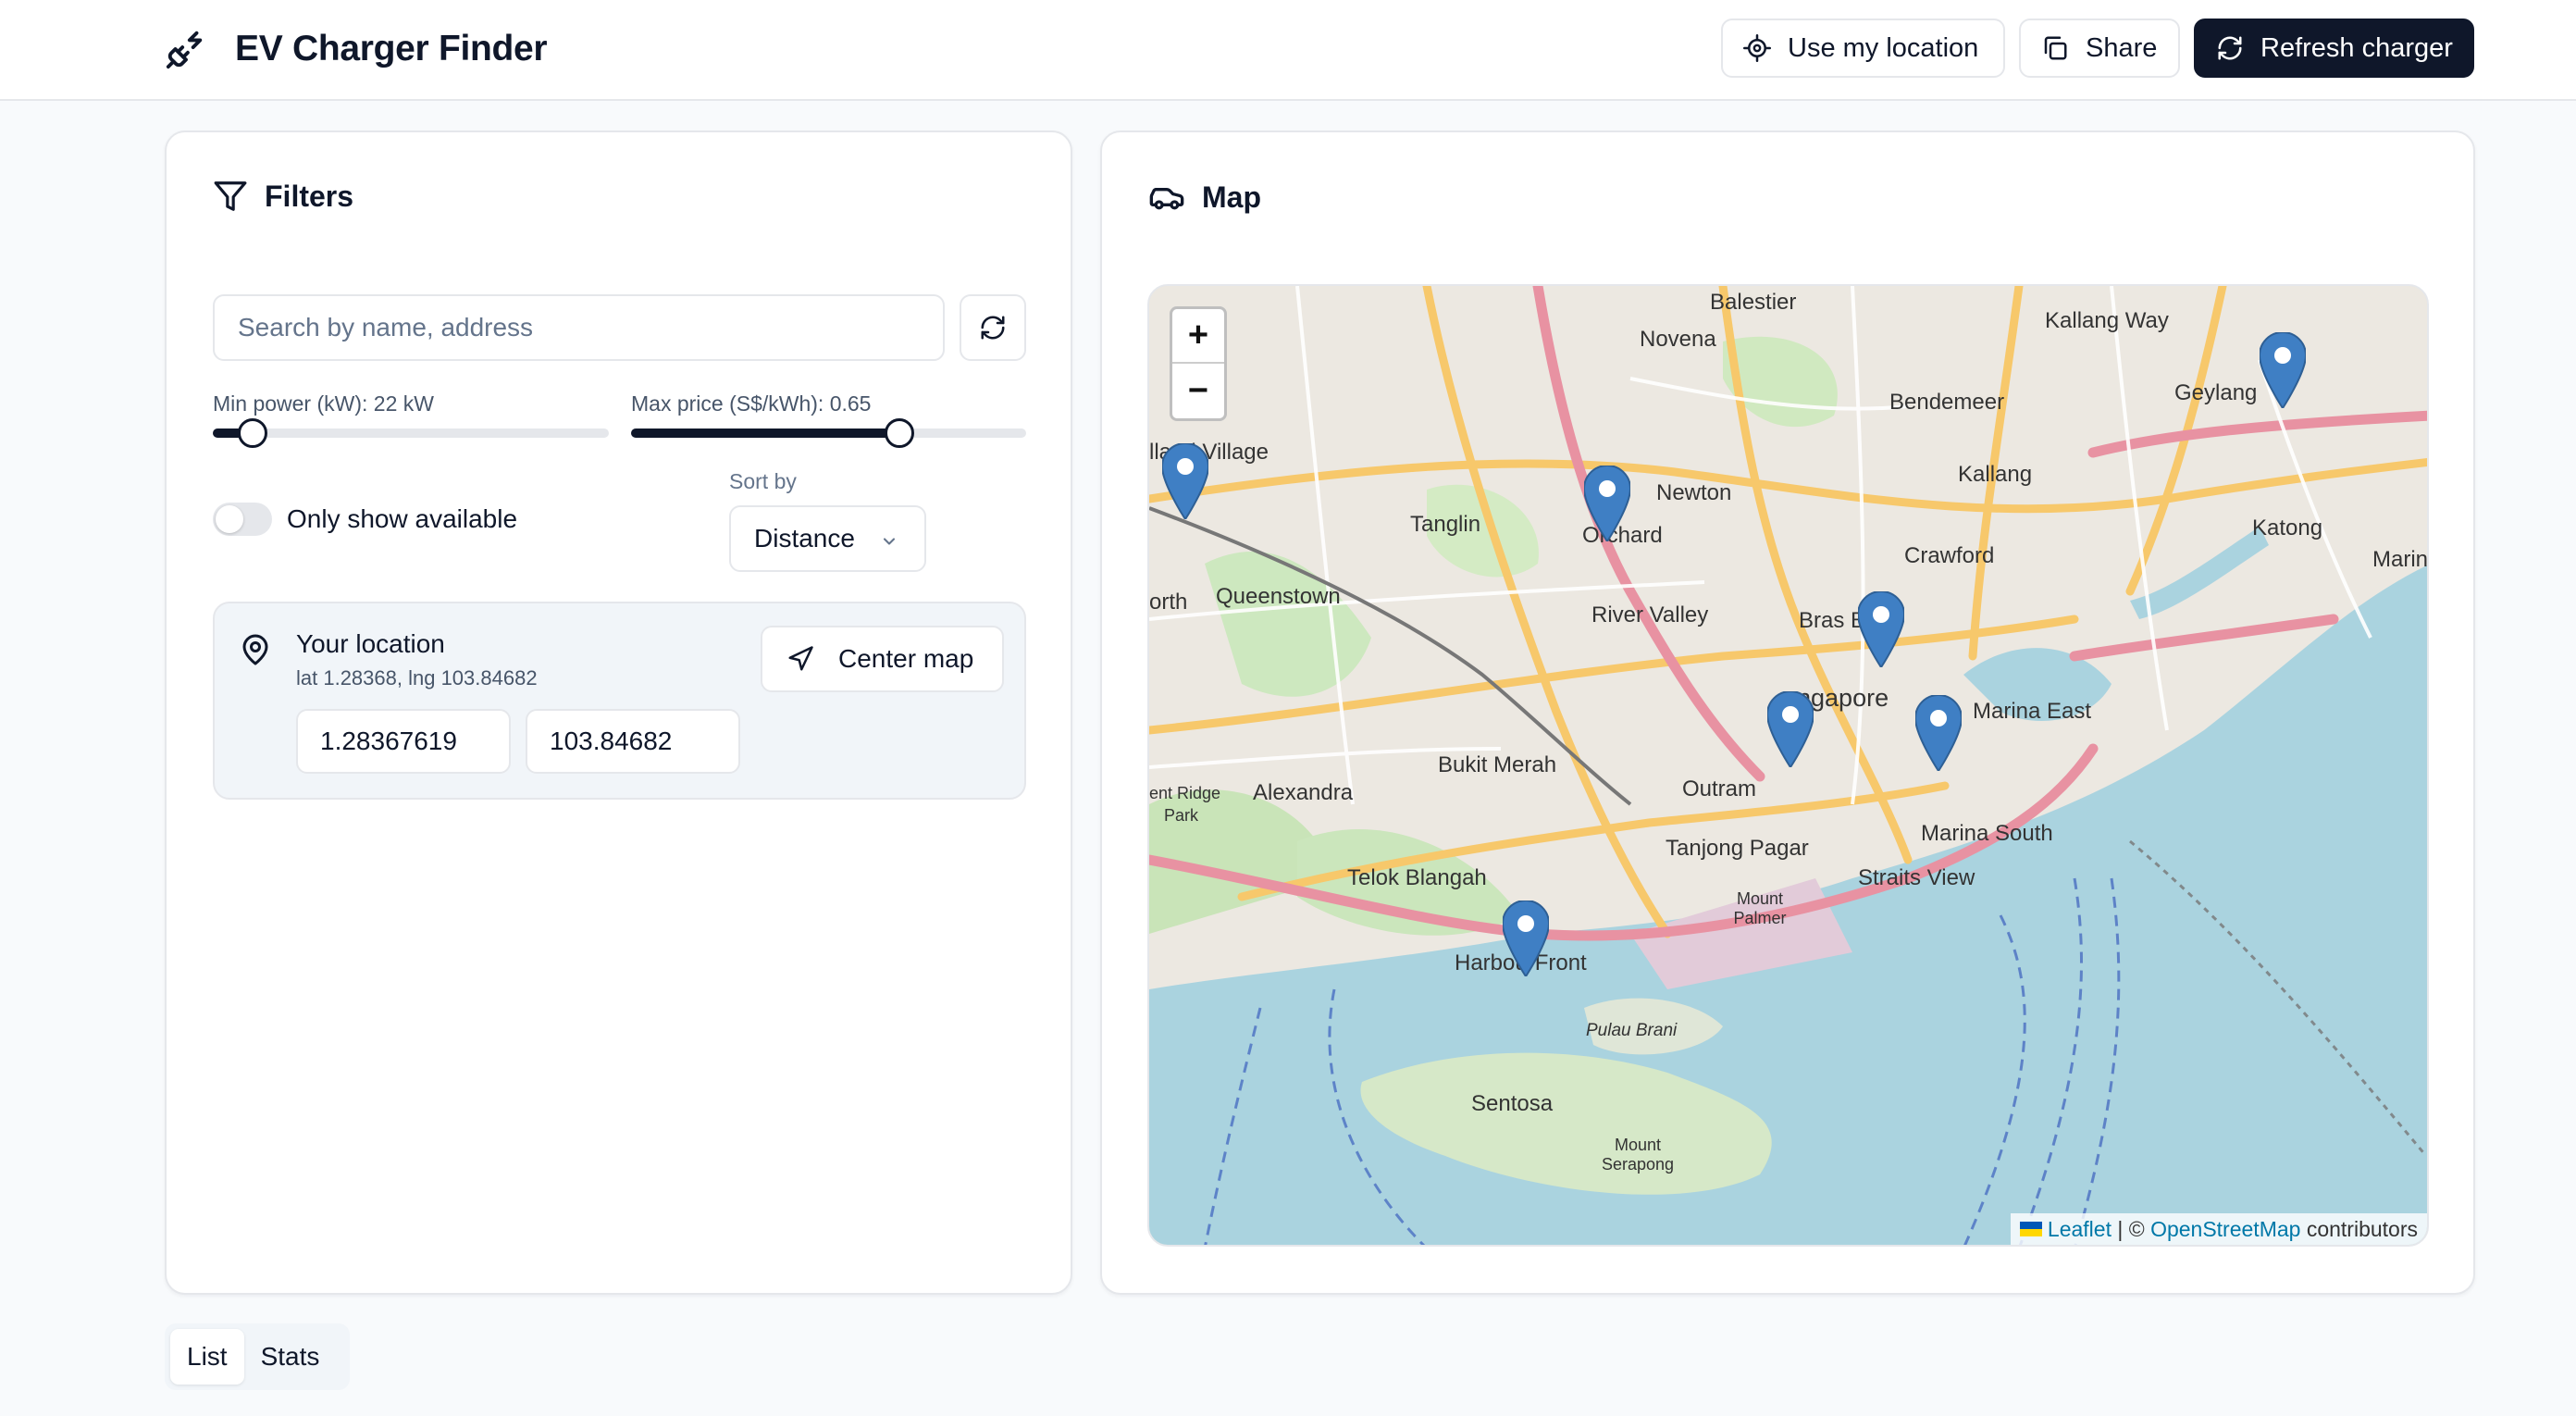 Image resolution: width=2576 pixels, height=1416 pixels. I want to click on map-title: Map, so click(1231, 197).